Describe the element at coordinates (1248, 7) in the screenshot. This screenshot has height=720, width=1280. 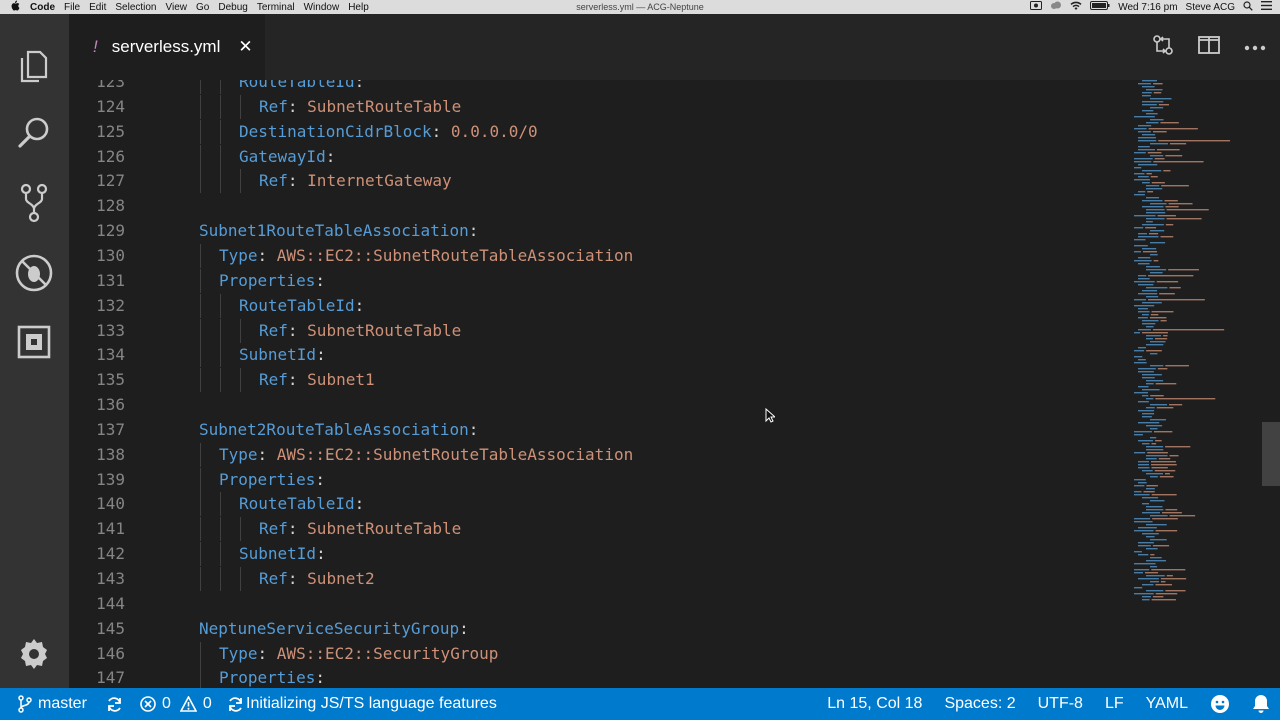
I see `spotlight-search-icon` at that location.